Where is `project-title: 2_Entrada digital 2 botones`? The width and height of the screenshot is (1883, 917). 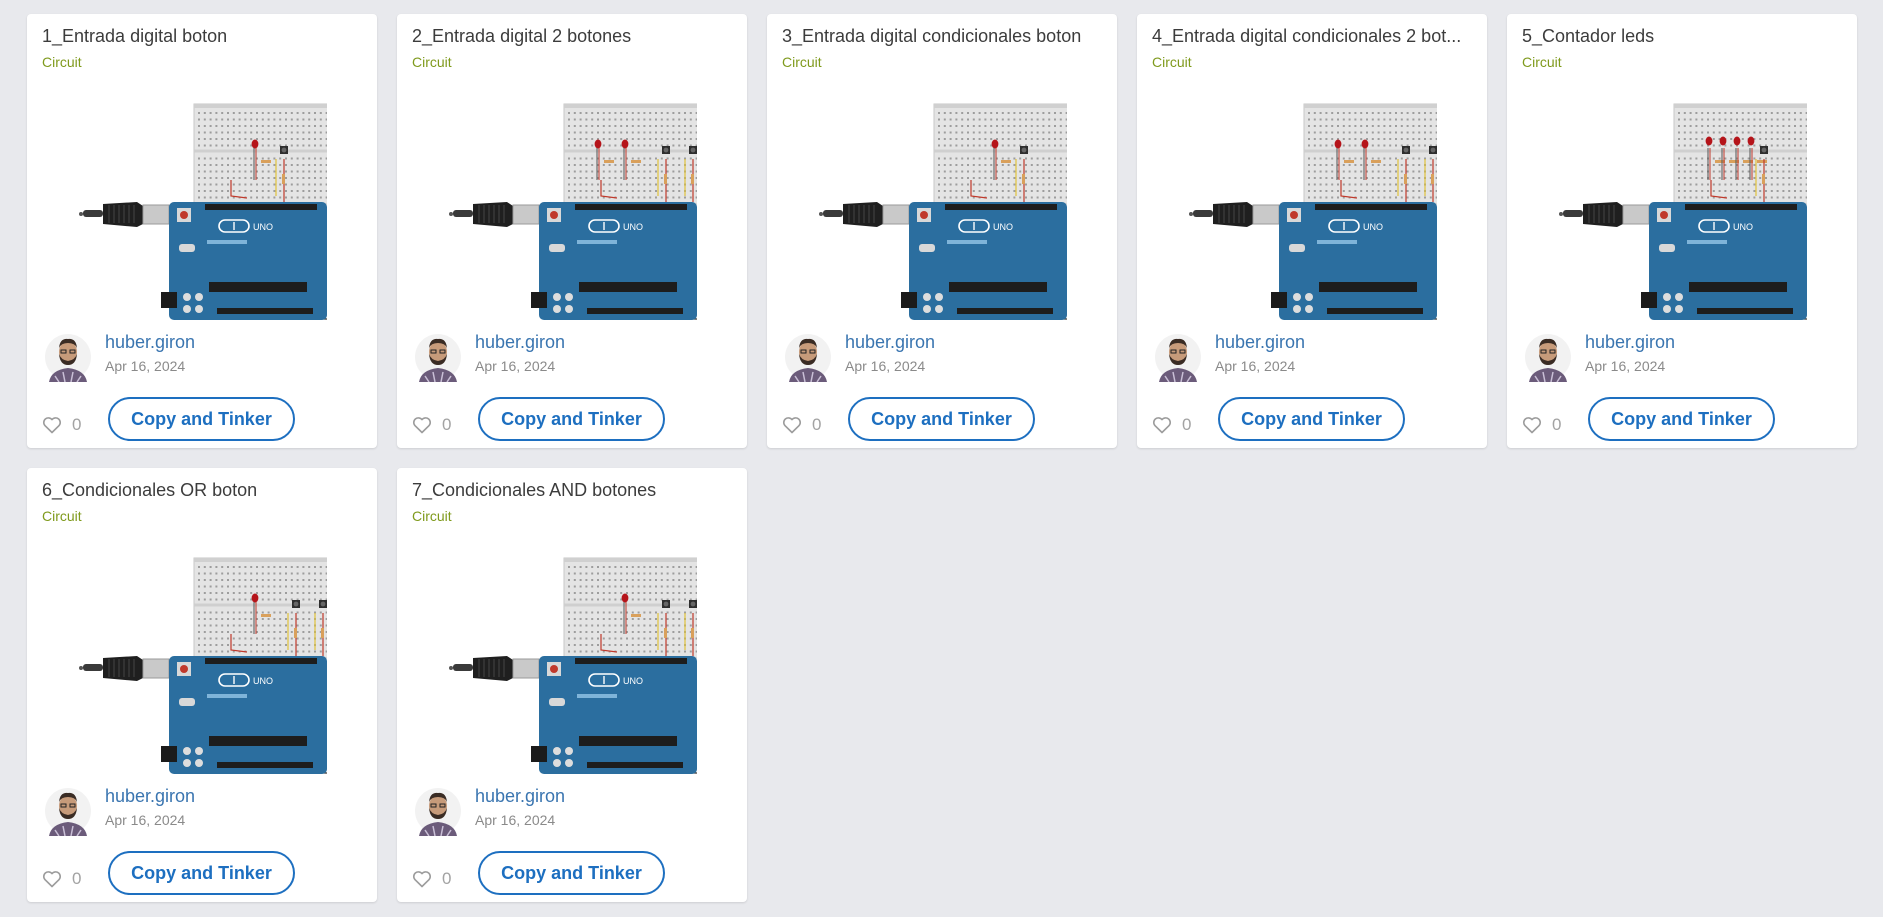
project-title: 2_Entrada digital 2 botones is located at coordinates (573, 36).